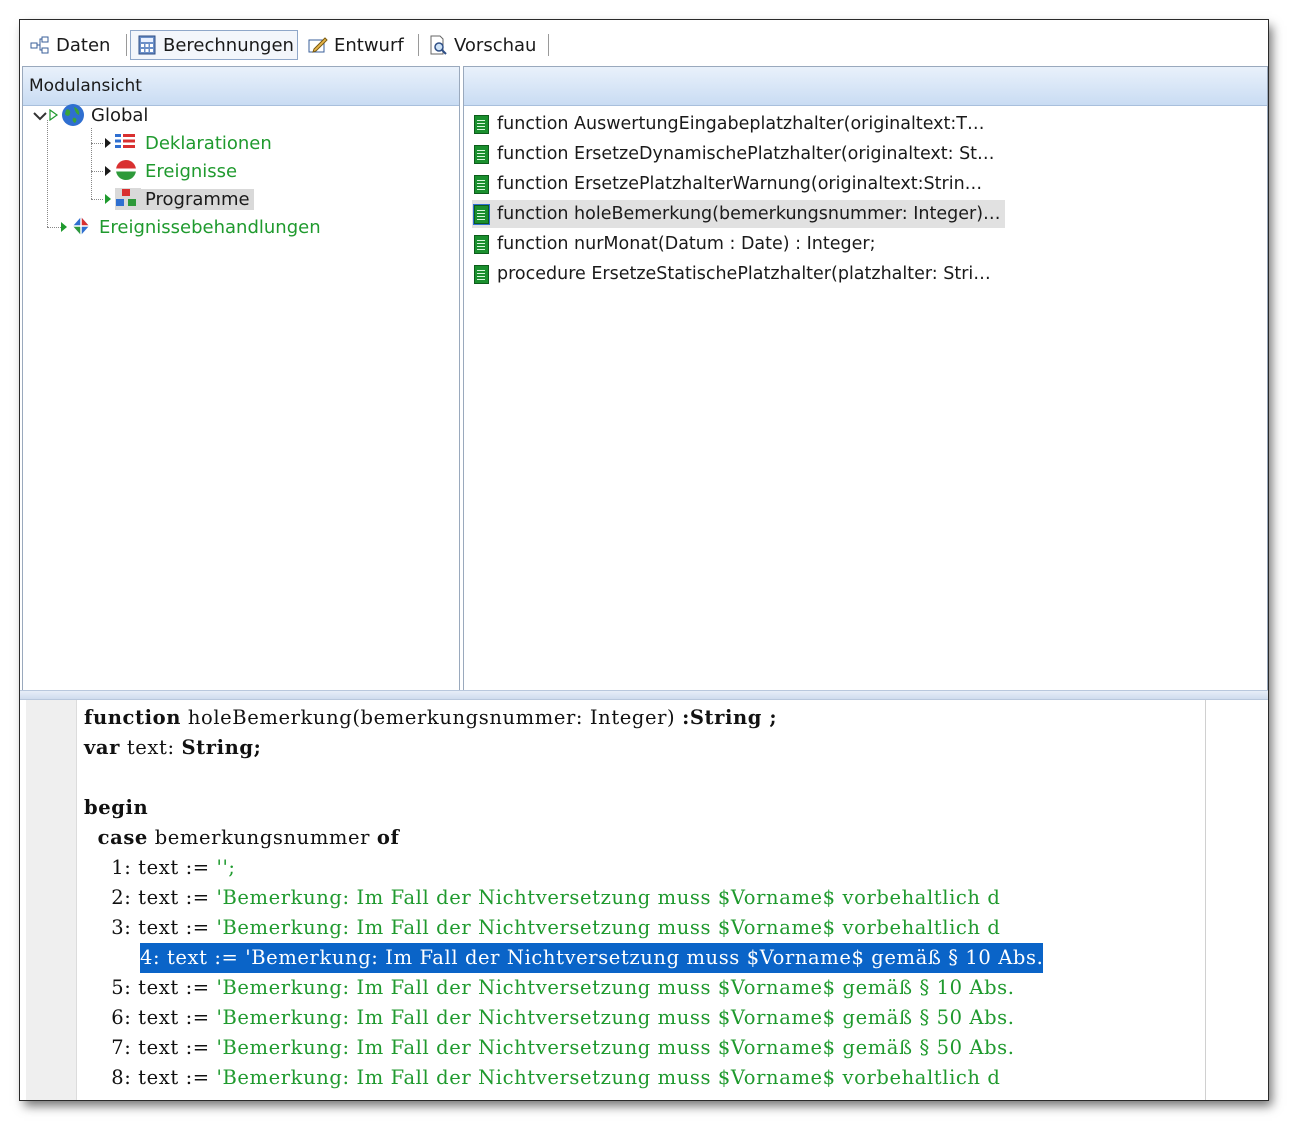  I want to click on code-line: case bemerkungsnummer of, so click(241, 838).